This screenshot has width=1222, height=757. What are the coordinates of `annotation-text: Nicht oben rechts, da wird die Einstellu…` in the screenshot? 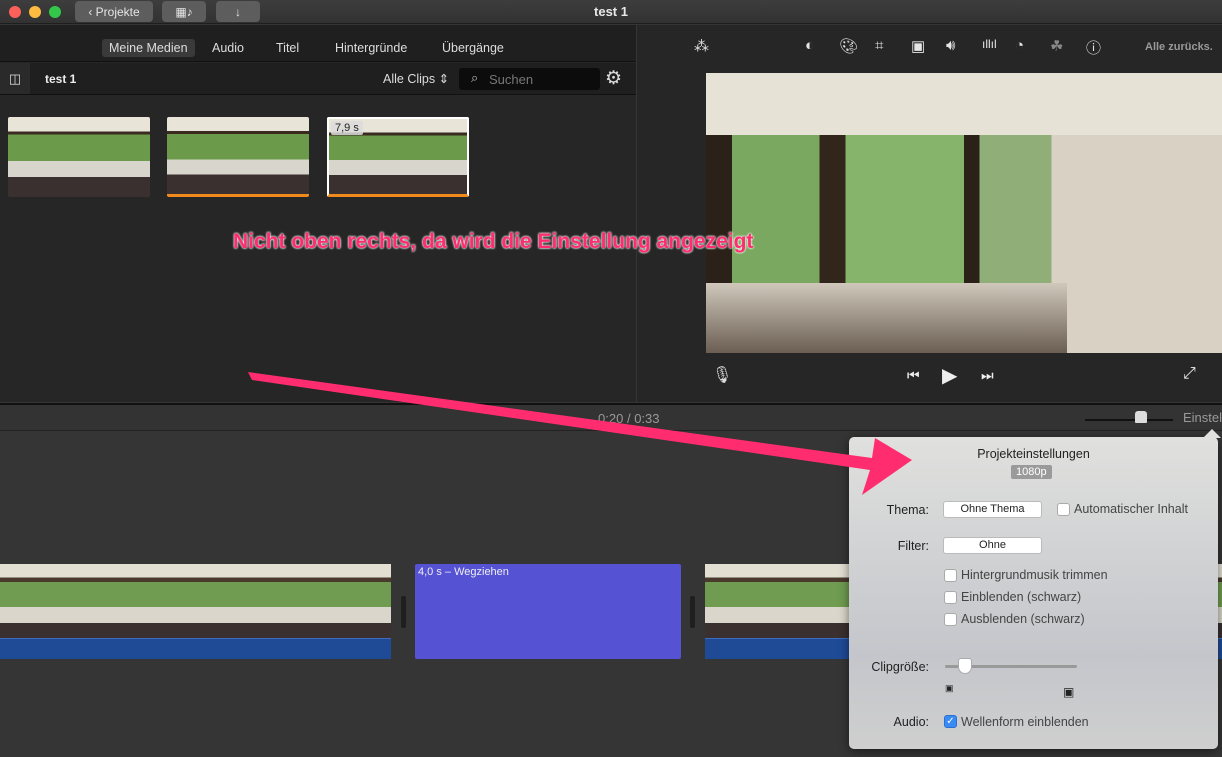 It's located at (493, 241).